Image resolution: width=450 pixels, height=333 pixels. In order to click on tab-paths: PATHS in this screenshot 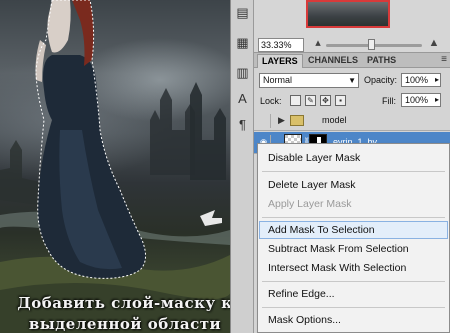, I will do `click(381, 61)`.